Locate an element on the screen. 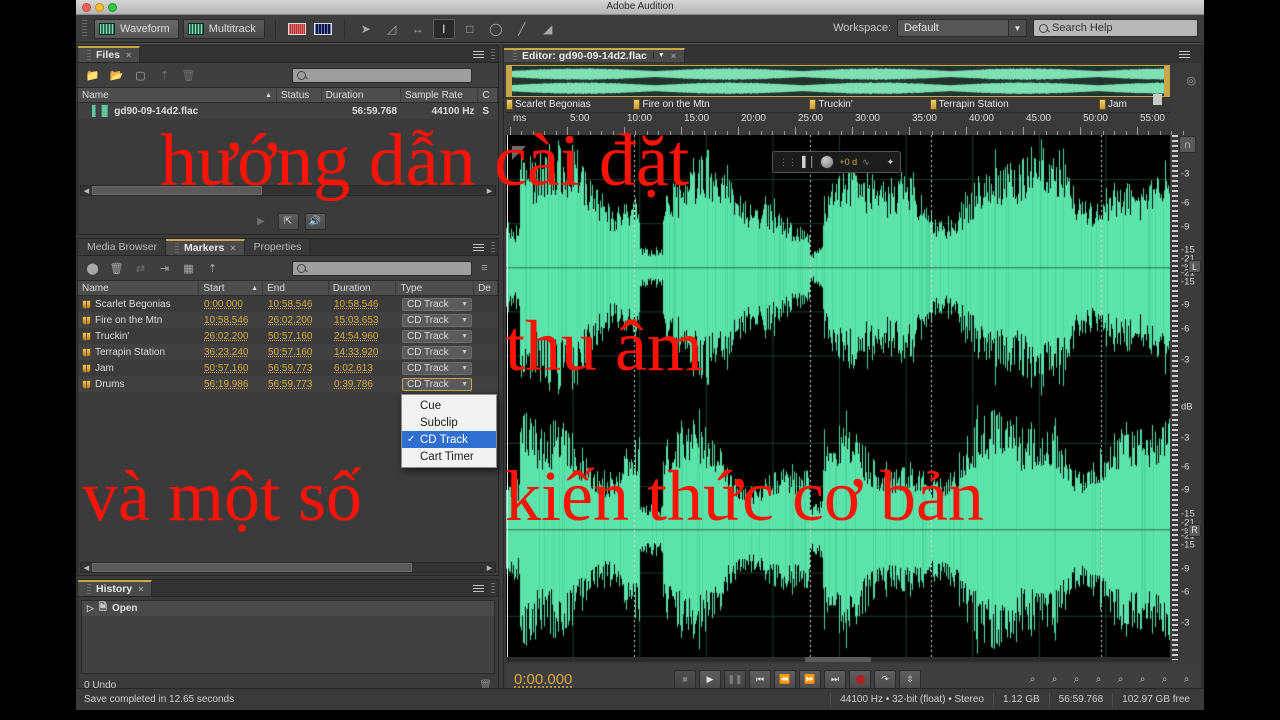  razor-icon: I is located at coordinates (443, 28).